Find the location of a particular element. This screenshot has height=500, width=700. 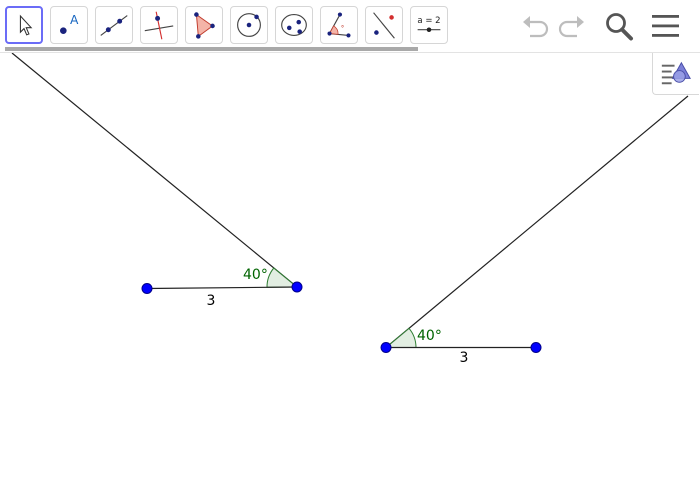

style-bar-icon is located at coordinates (676, 73).